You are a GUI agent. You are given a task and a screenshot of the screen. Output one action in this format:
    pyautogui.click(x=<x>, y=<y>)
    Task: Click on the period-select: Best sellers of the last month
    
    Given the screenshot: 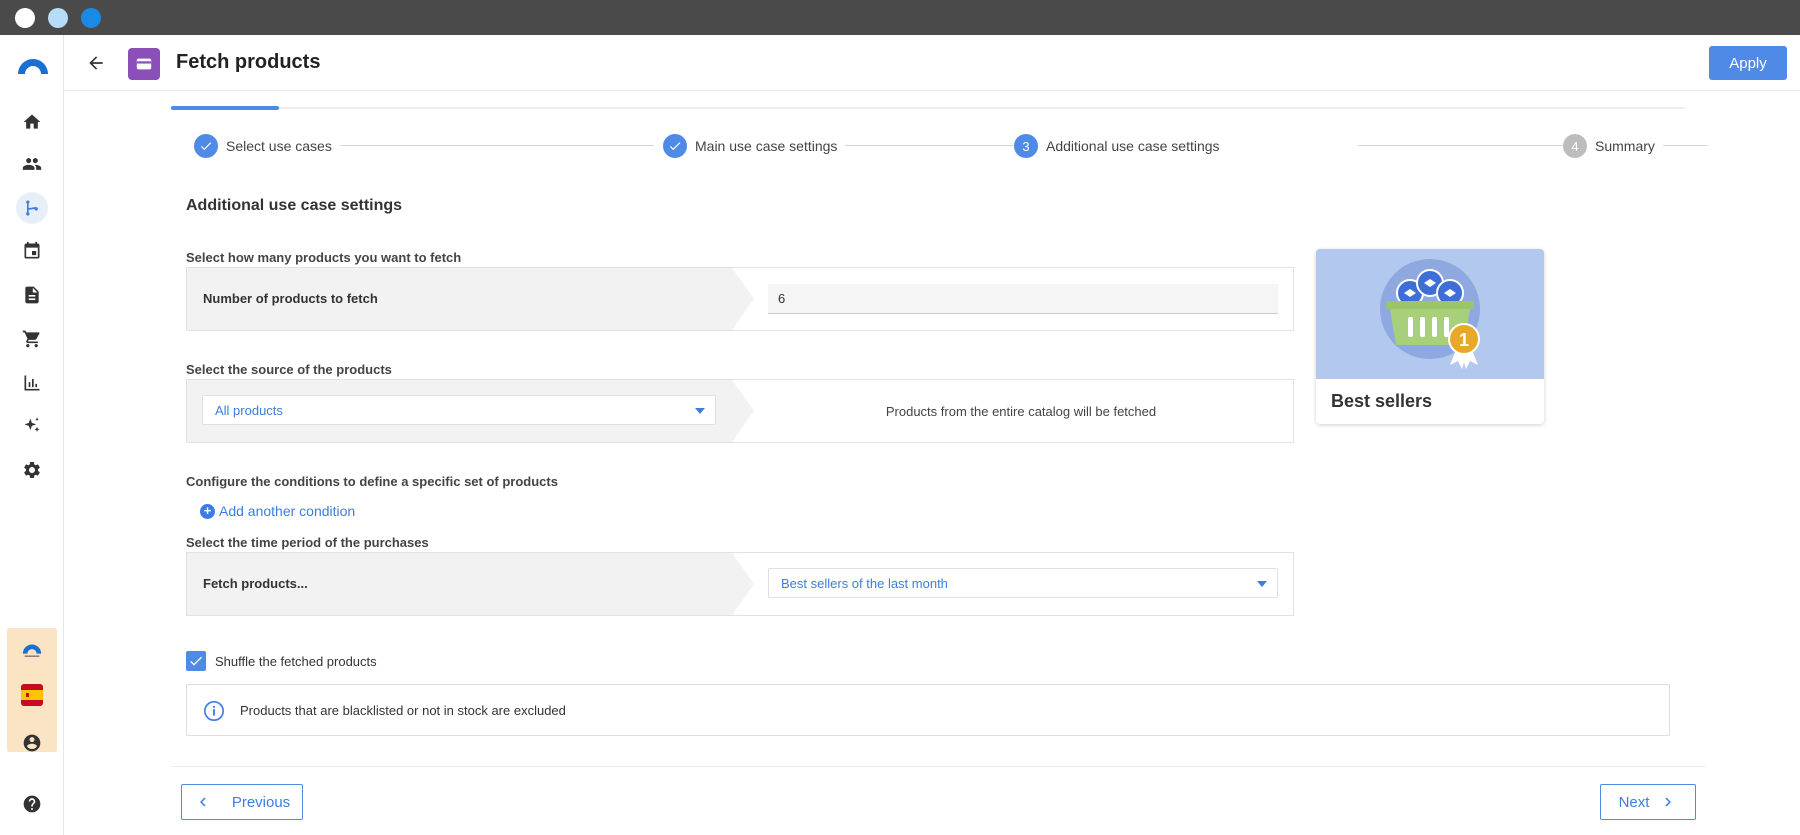 What is the action you would take?
    pyautogui.click(x=1023, y=583)
    